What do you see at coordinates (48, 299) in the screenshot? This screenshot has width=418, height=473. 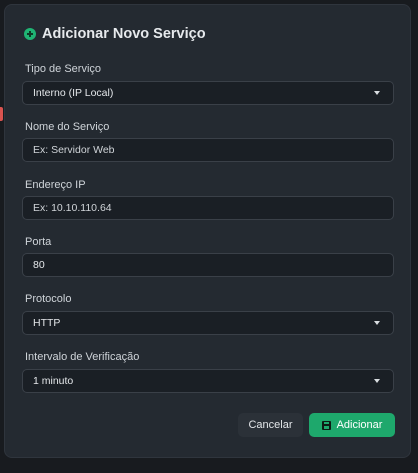 I see `protocol-label: Protocolo` at bounding box center [48, 299].